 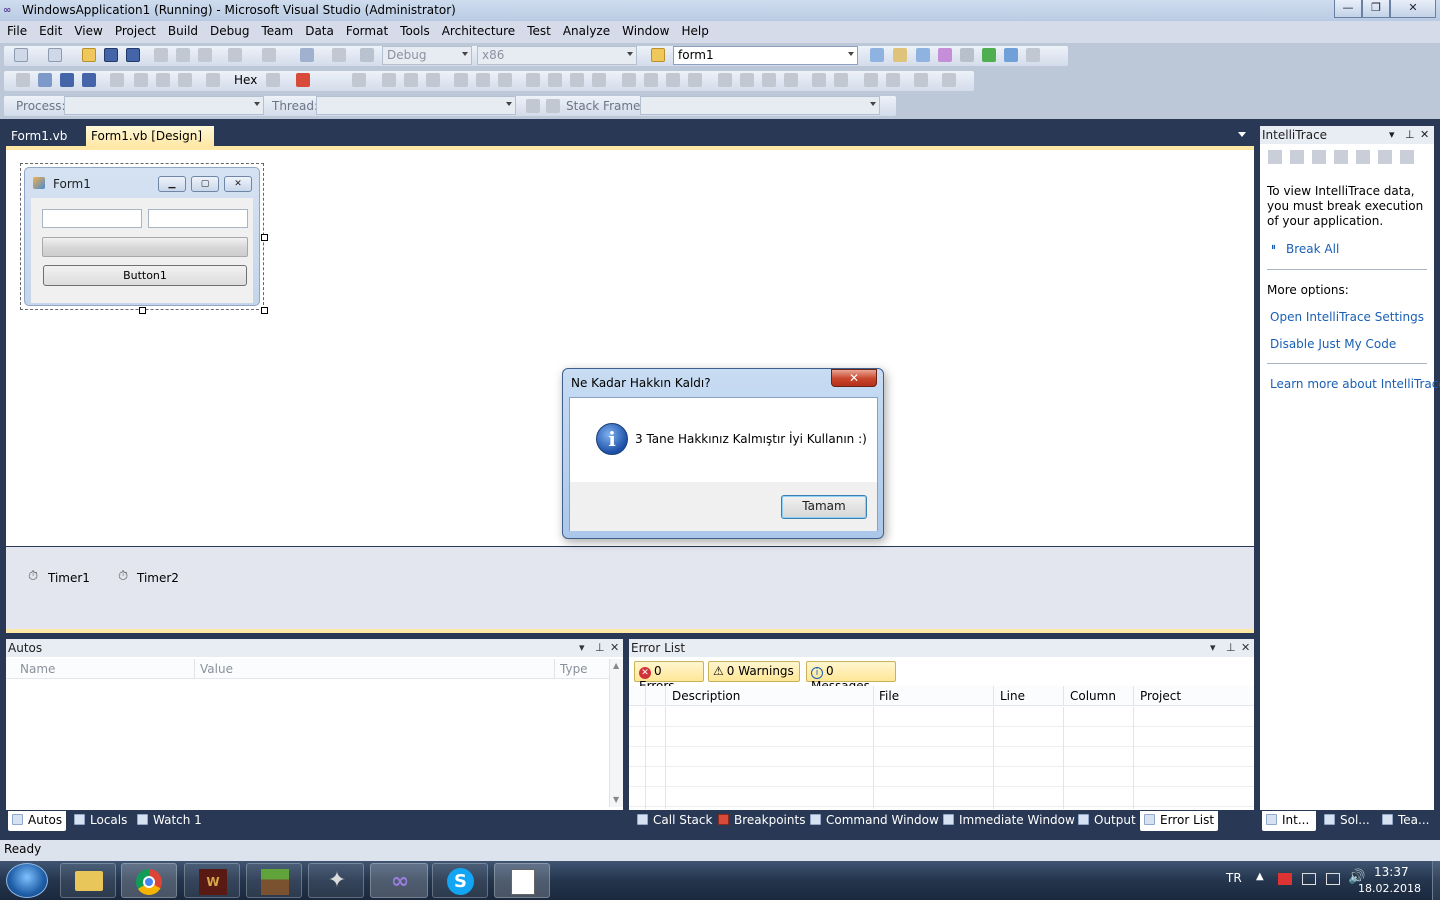 What do you see at coordinates (747, 80) in the screenshot?
I see `v-spacing-increase-icon` at bounding box center [747, 80].